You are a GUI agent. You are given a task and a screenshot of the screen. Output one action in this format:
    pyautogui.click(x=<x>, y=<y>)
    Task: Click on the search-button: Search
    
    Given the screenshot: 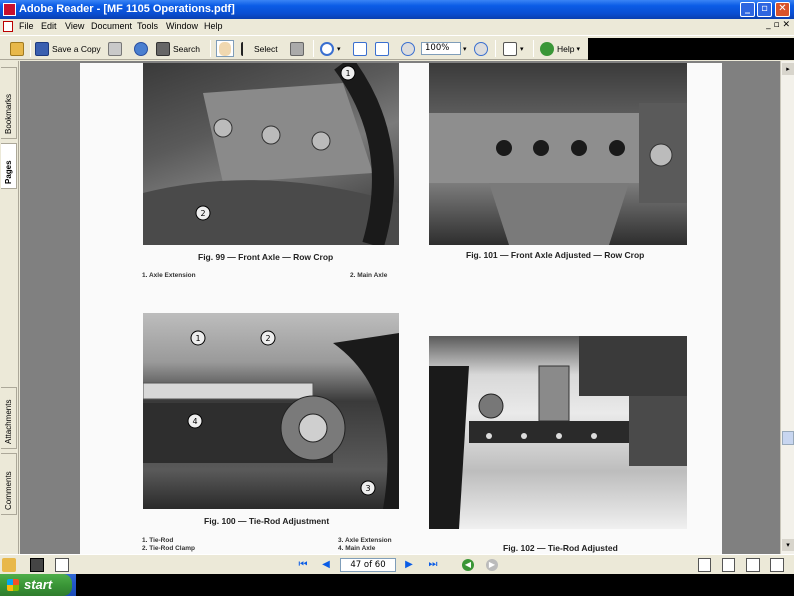 What is the action you would take?
    pyautogui.click(x=178, y=48)
    